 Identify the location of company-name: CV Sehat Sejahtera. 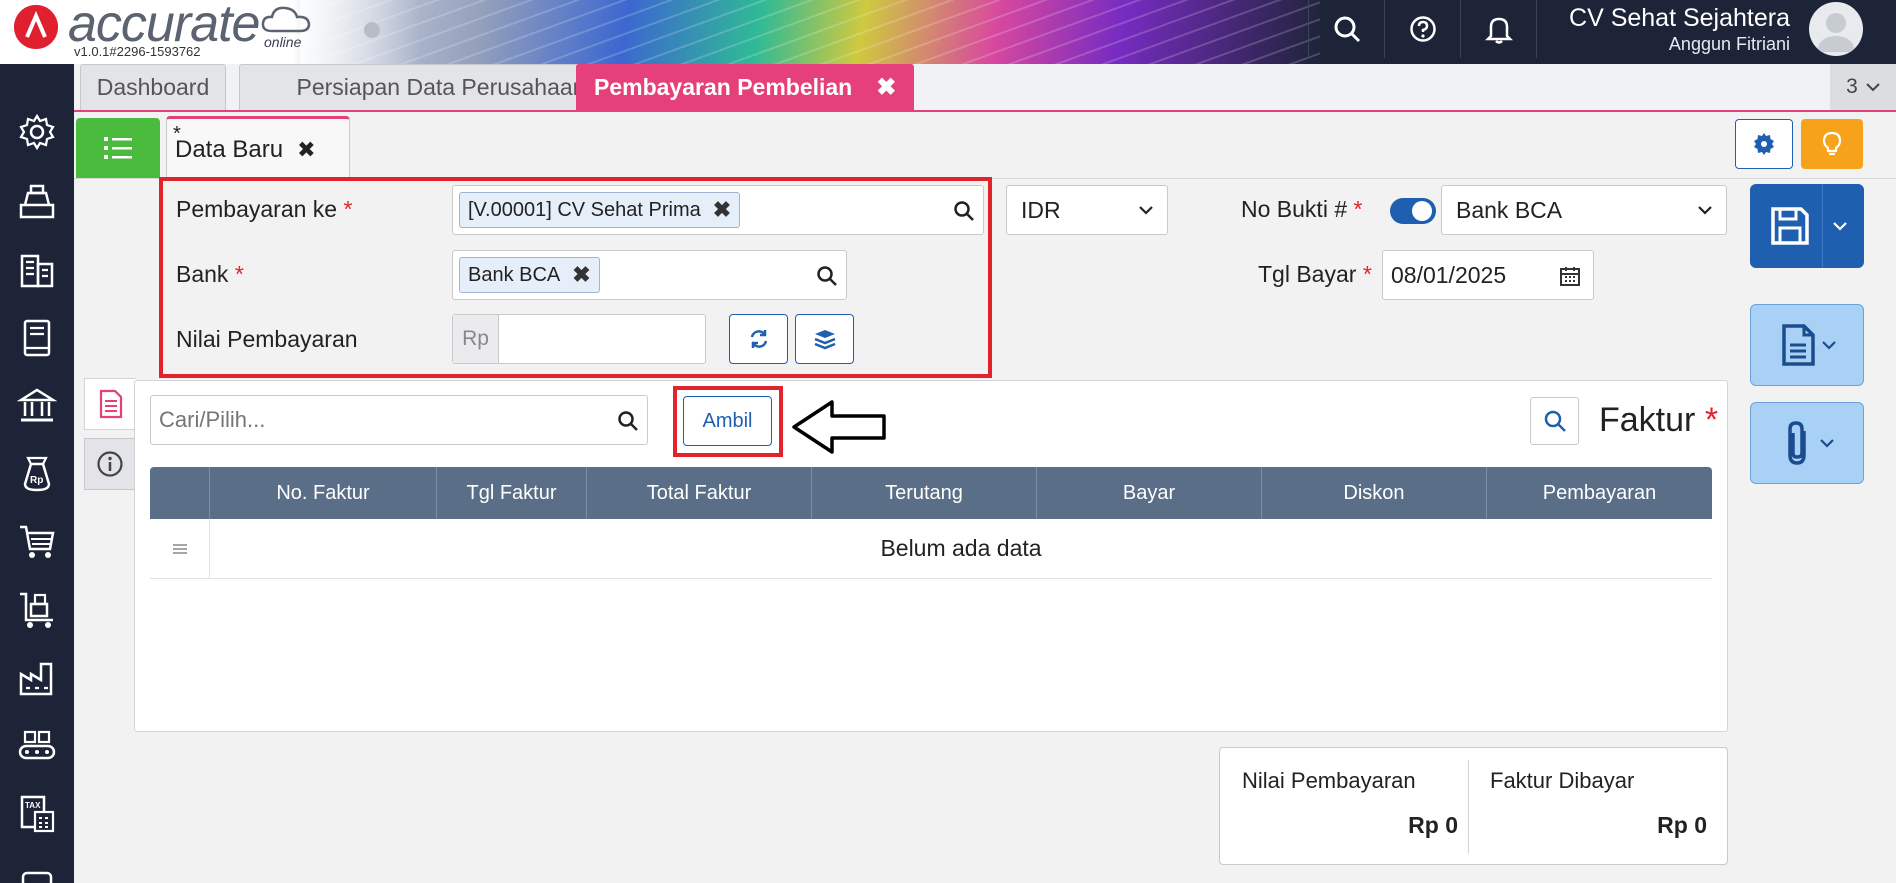
(1679, 18).